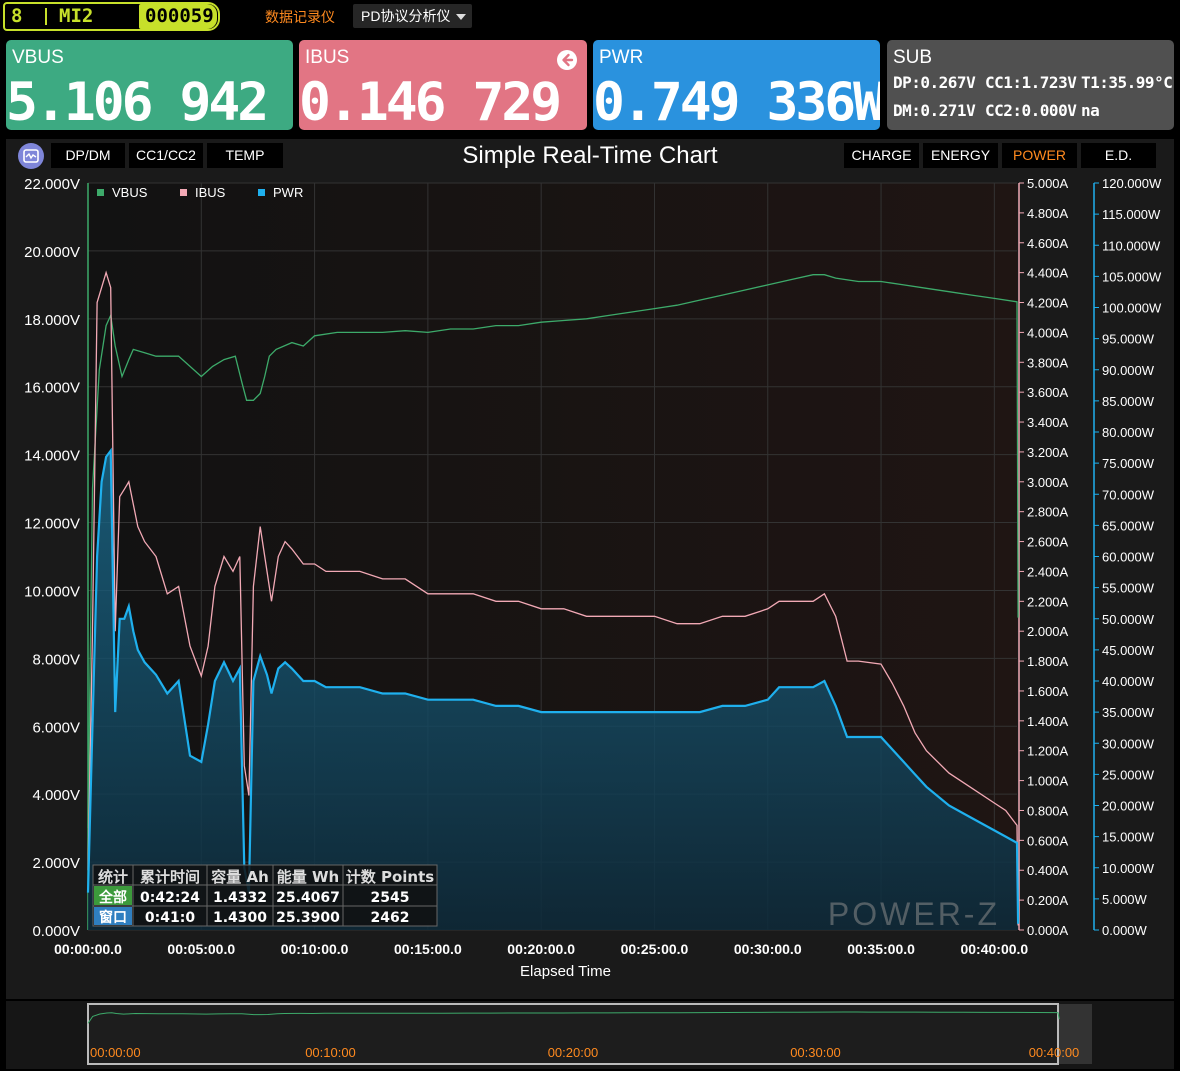  What do you see at coordinates (815, 1052) in the screenshot?
I see `navigator-tick-label: 00:30:00` at bounding box center [815, 1052].